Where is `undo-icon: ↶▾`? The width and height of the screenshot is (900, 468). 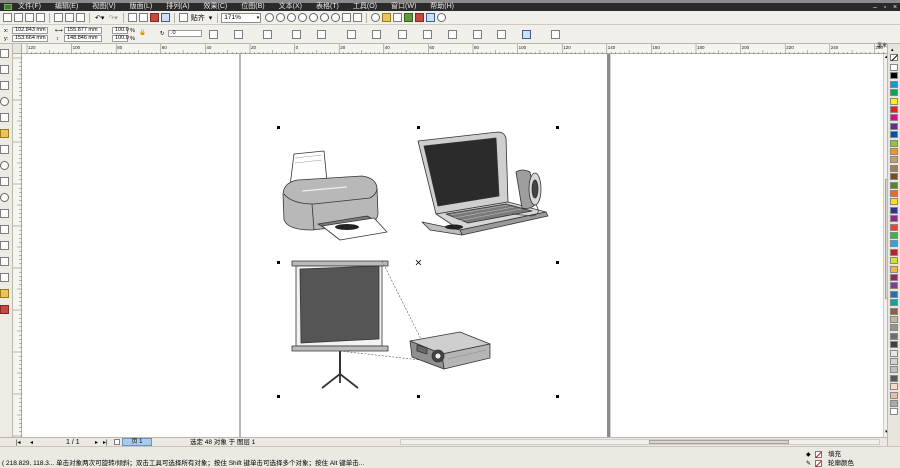
undo-icon: ↶▾ is located at coordinates (99, 18).